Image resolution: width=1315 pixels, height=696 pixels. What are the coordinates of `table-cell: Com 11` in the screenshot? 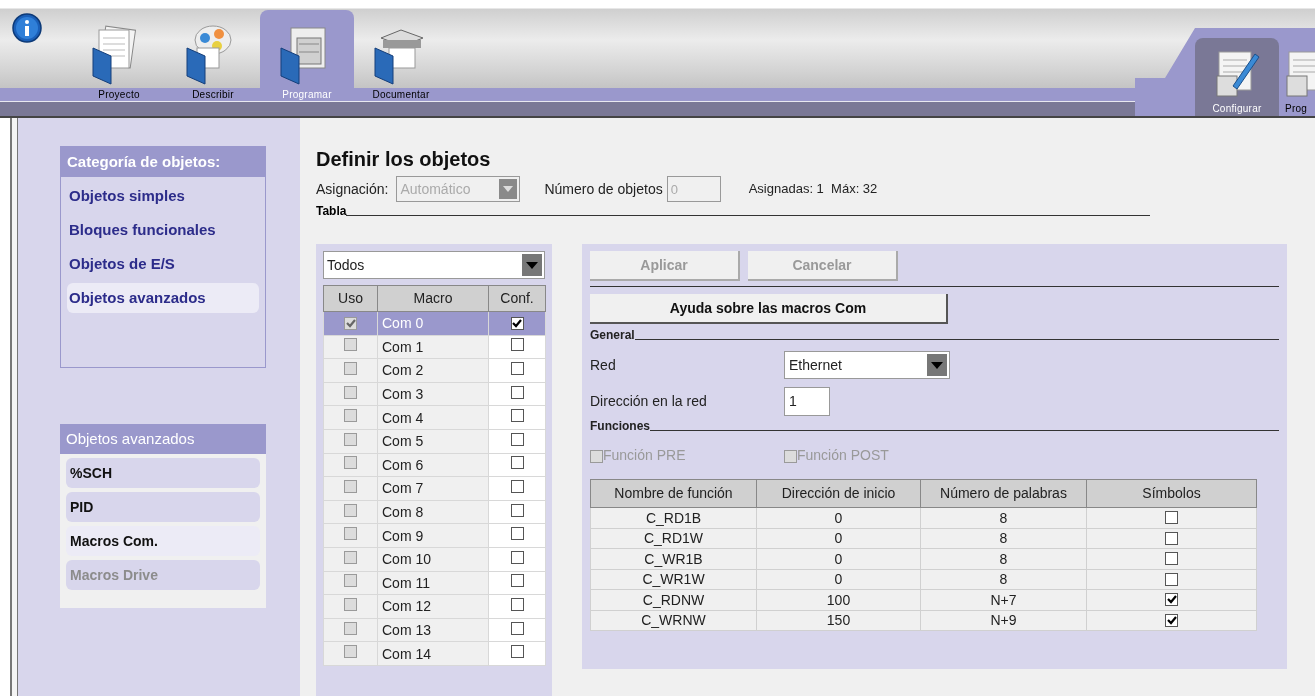 It's located at (433, 583).